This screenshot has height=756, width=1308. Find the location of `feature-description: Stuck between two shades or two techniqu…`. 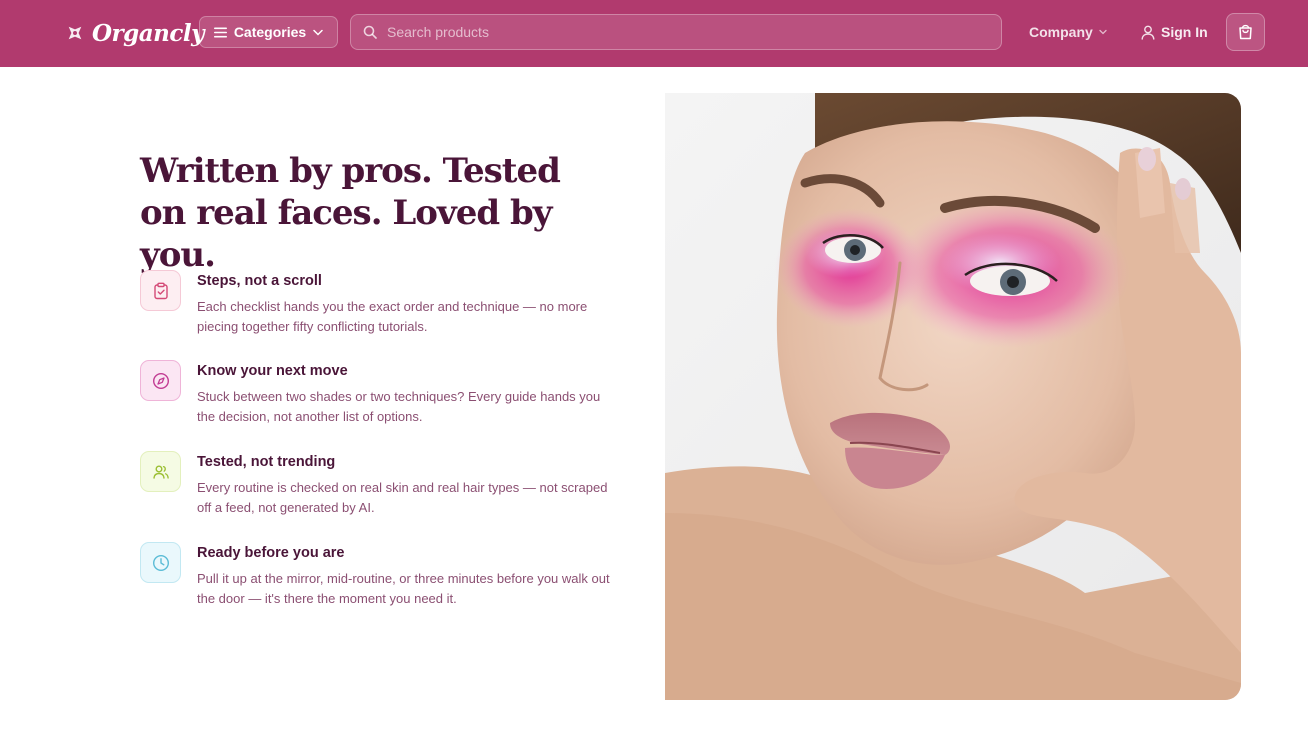

feature-description: Stuck between two shades or two techniqu… is located at coordinates (399, 406).